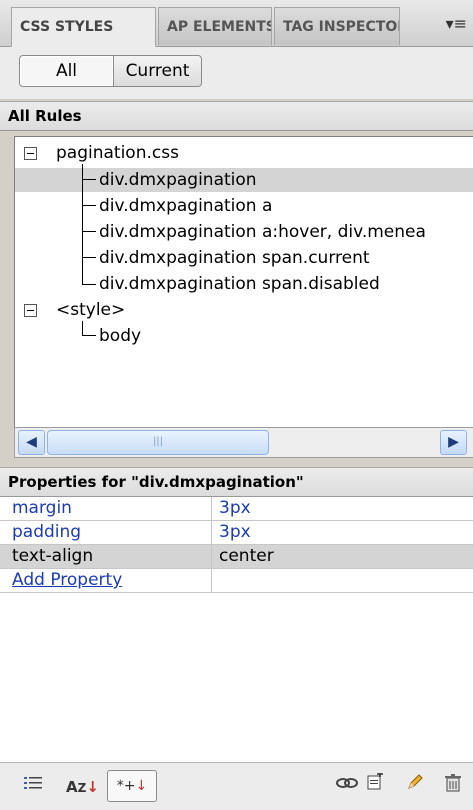  I want to click on tree-item-rule: div.dmxpagination a, so click(185, 206).